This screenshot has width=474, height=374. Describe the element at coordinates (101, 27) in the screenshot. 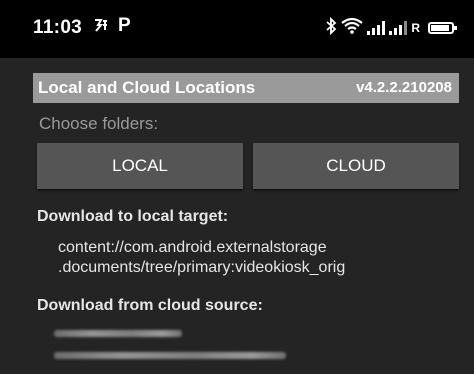

I see `notification-icon` at that location.